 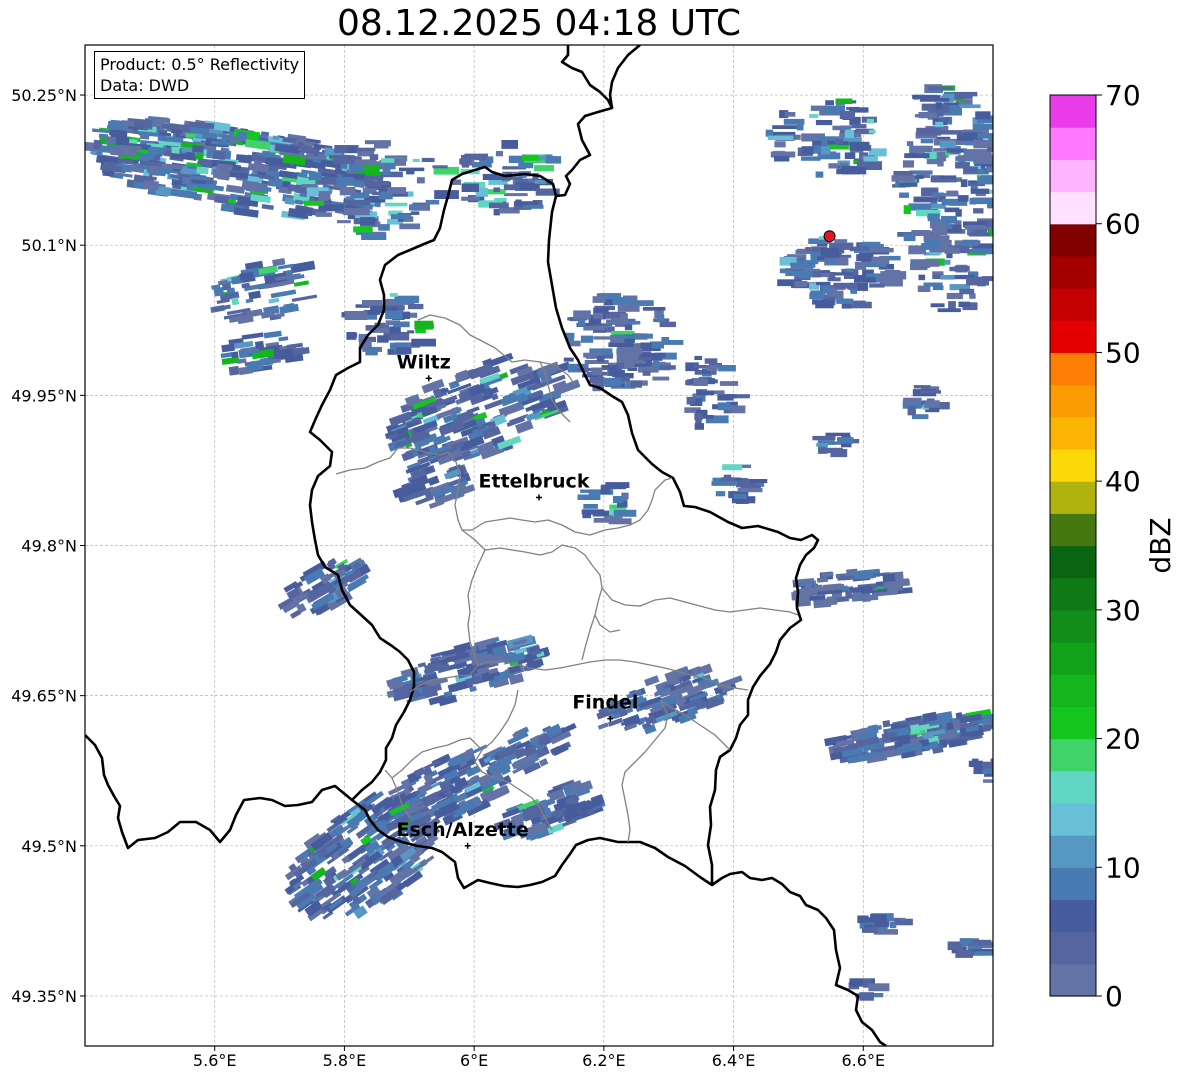 I want to click on colorbar: 0 10 20 30 40 50 60 70 dBZ, so click(x=1113, y=546).